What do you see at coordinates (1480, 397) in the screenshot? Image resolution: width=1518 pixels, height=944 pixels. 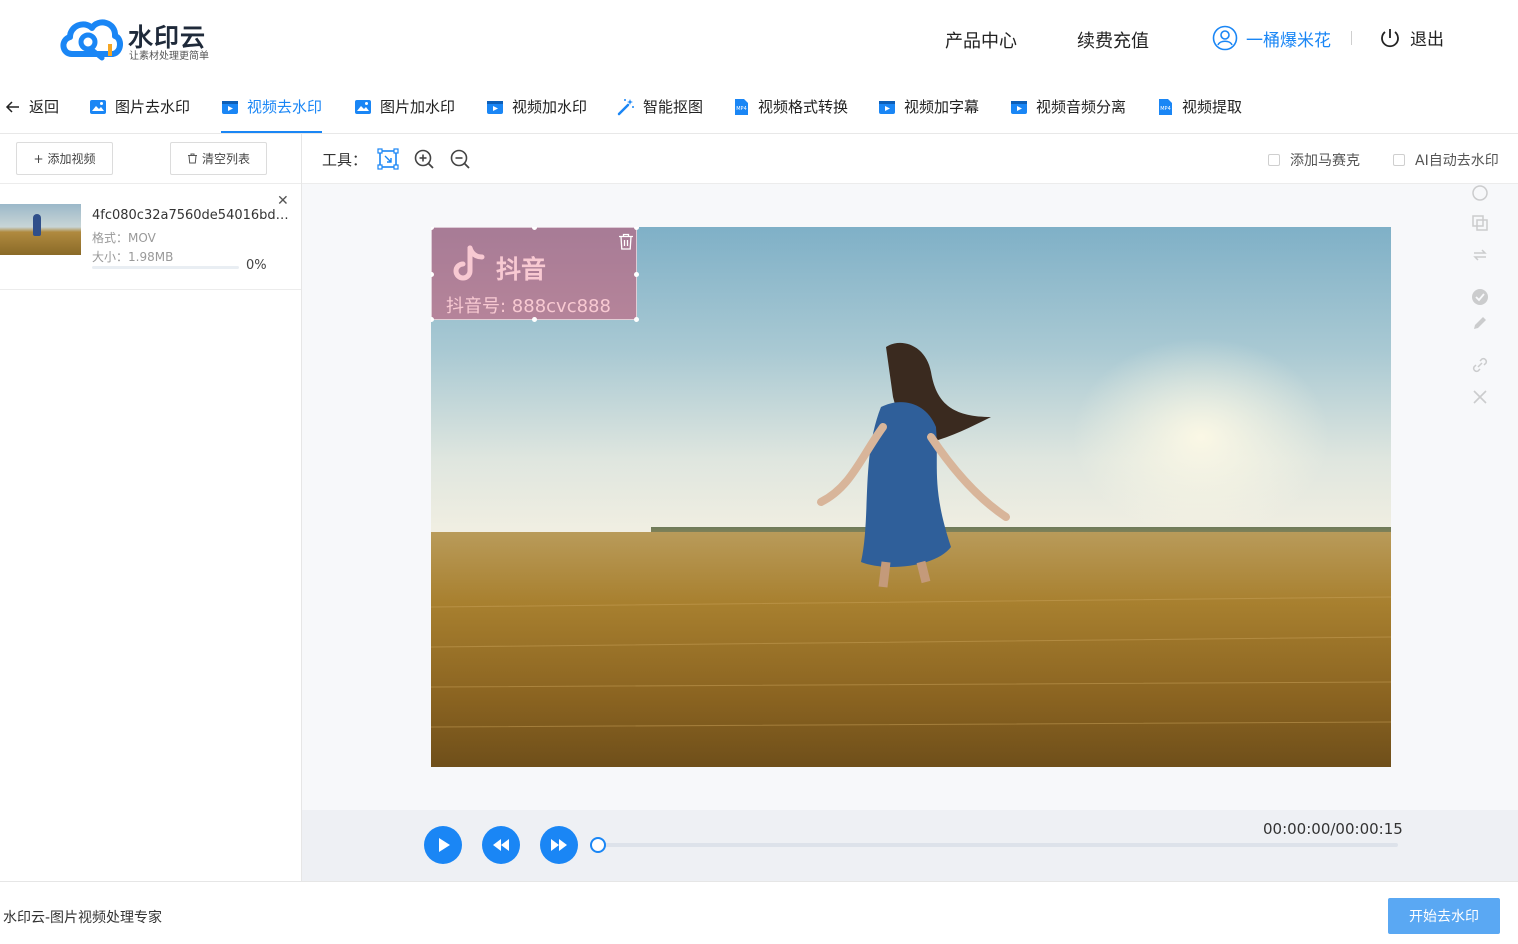 I see `close-icon` at bounding box center [1480, 397].